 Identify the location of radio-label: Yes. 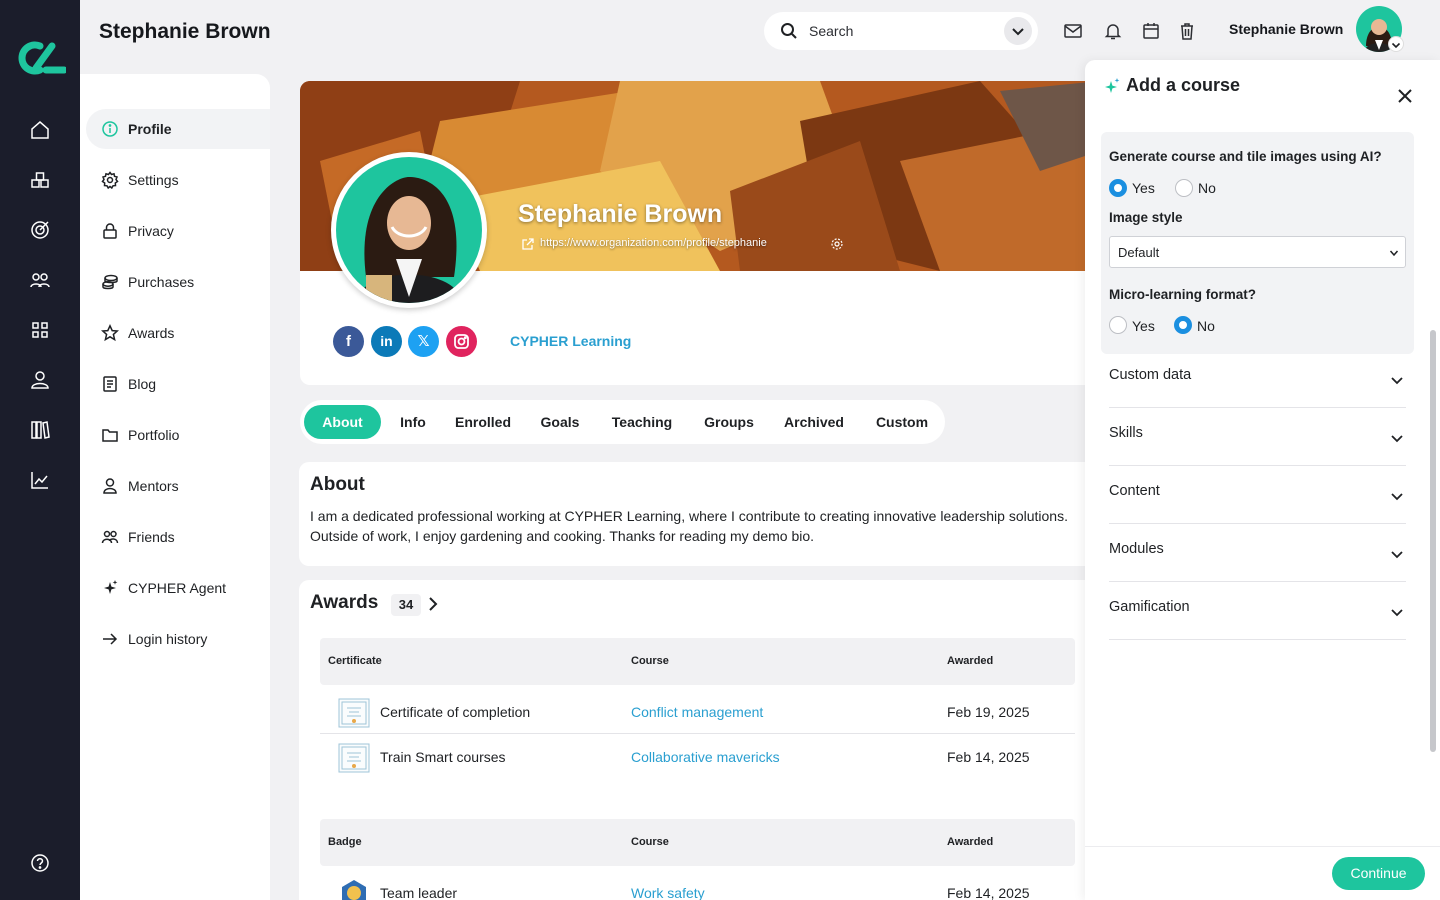
(1143, 188).